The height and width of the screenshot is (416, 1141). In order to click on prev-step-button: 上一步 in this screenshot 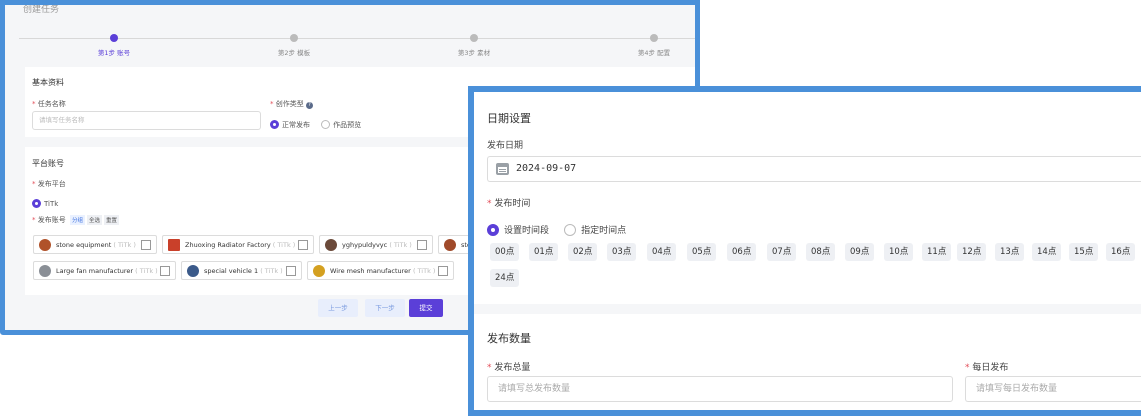, I will do `click(338, 308)`.